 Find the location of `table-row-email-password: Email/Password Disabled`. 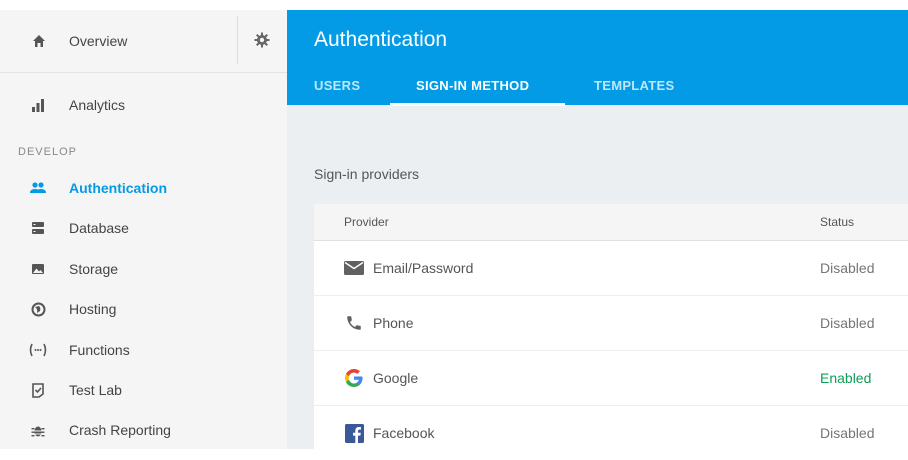

table-row-email-password: Email/Password Disabled is located at coordinates (611, 268).